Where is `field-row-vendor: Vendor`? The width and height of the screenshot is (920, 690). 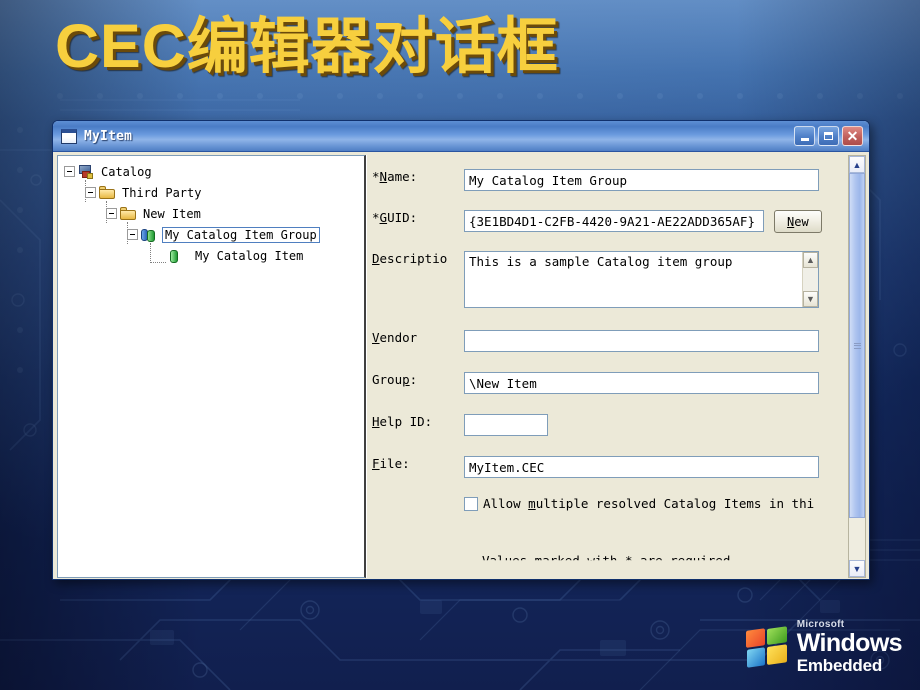
field-row-vendor: Vendor is located at coordinates (595, 341).